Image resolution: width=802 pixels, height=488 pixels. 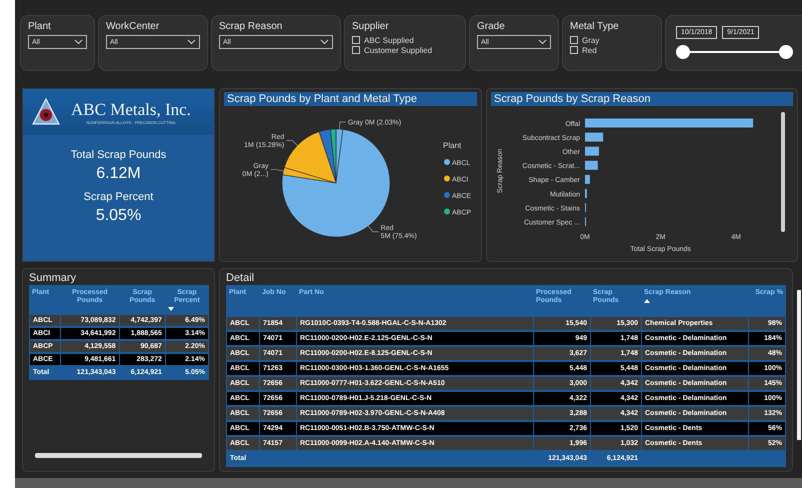 What do you see at coordinates (734, 52) in the screenshot?
I see `range-slider` at bounding box center [734, 52].